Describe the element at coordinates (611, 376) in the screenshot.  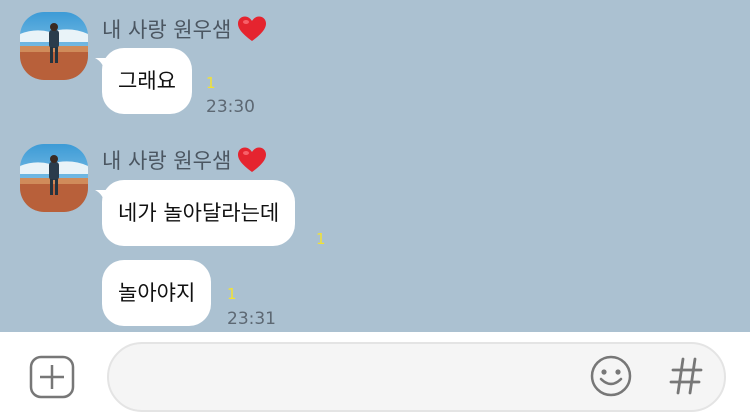
I see `emoji-icon` at that location.